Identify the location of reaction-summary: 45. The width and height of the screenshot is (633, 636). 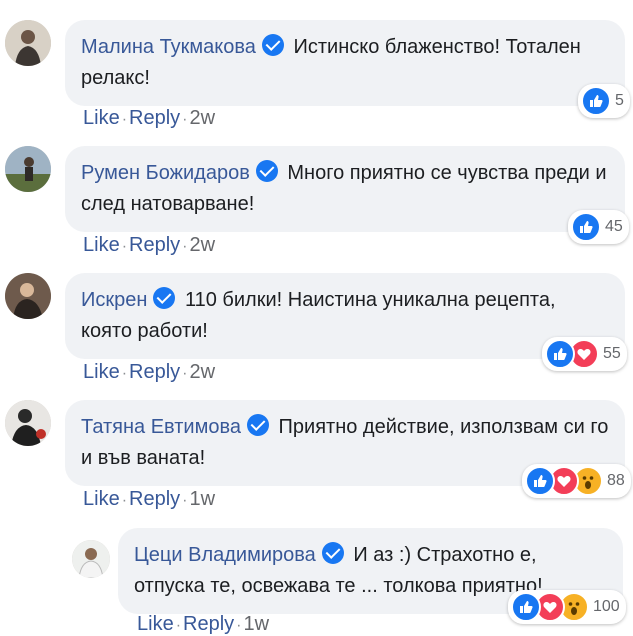
(598, 227).